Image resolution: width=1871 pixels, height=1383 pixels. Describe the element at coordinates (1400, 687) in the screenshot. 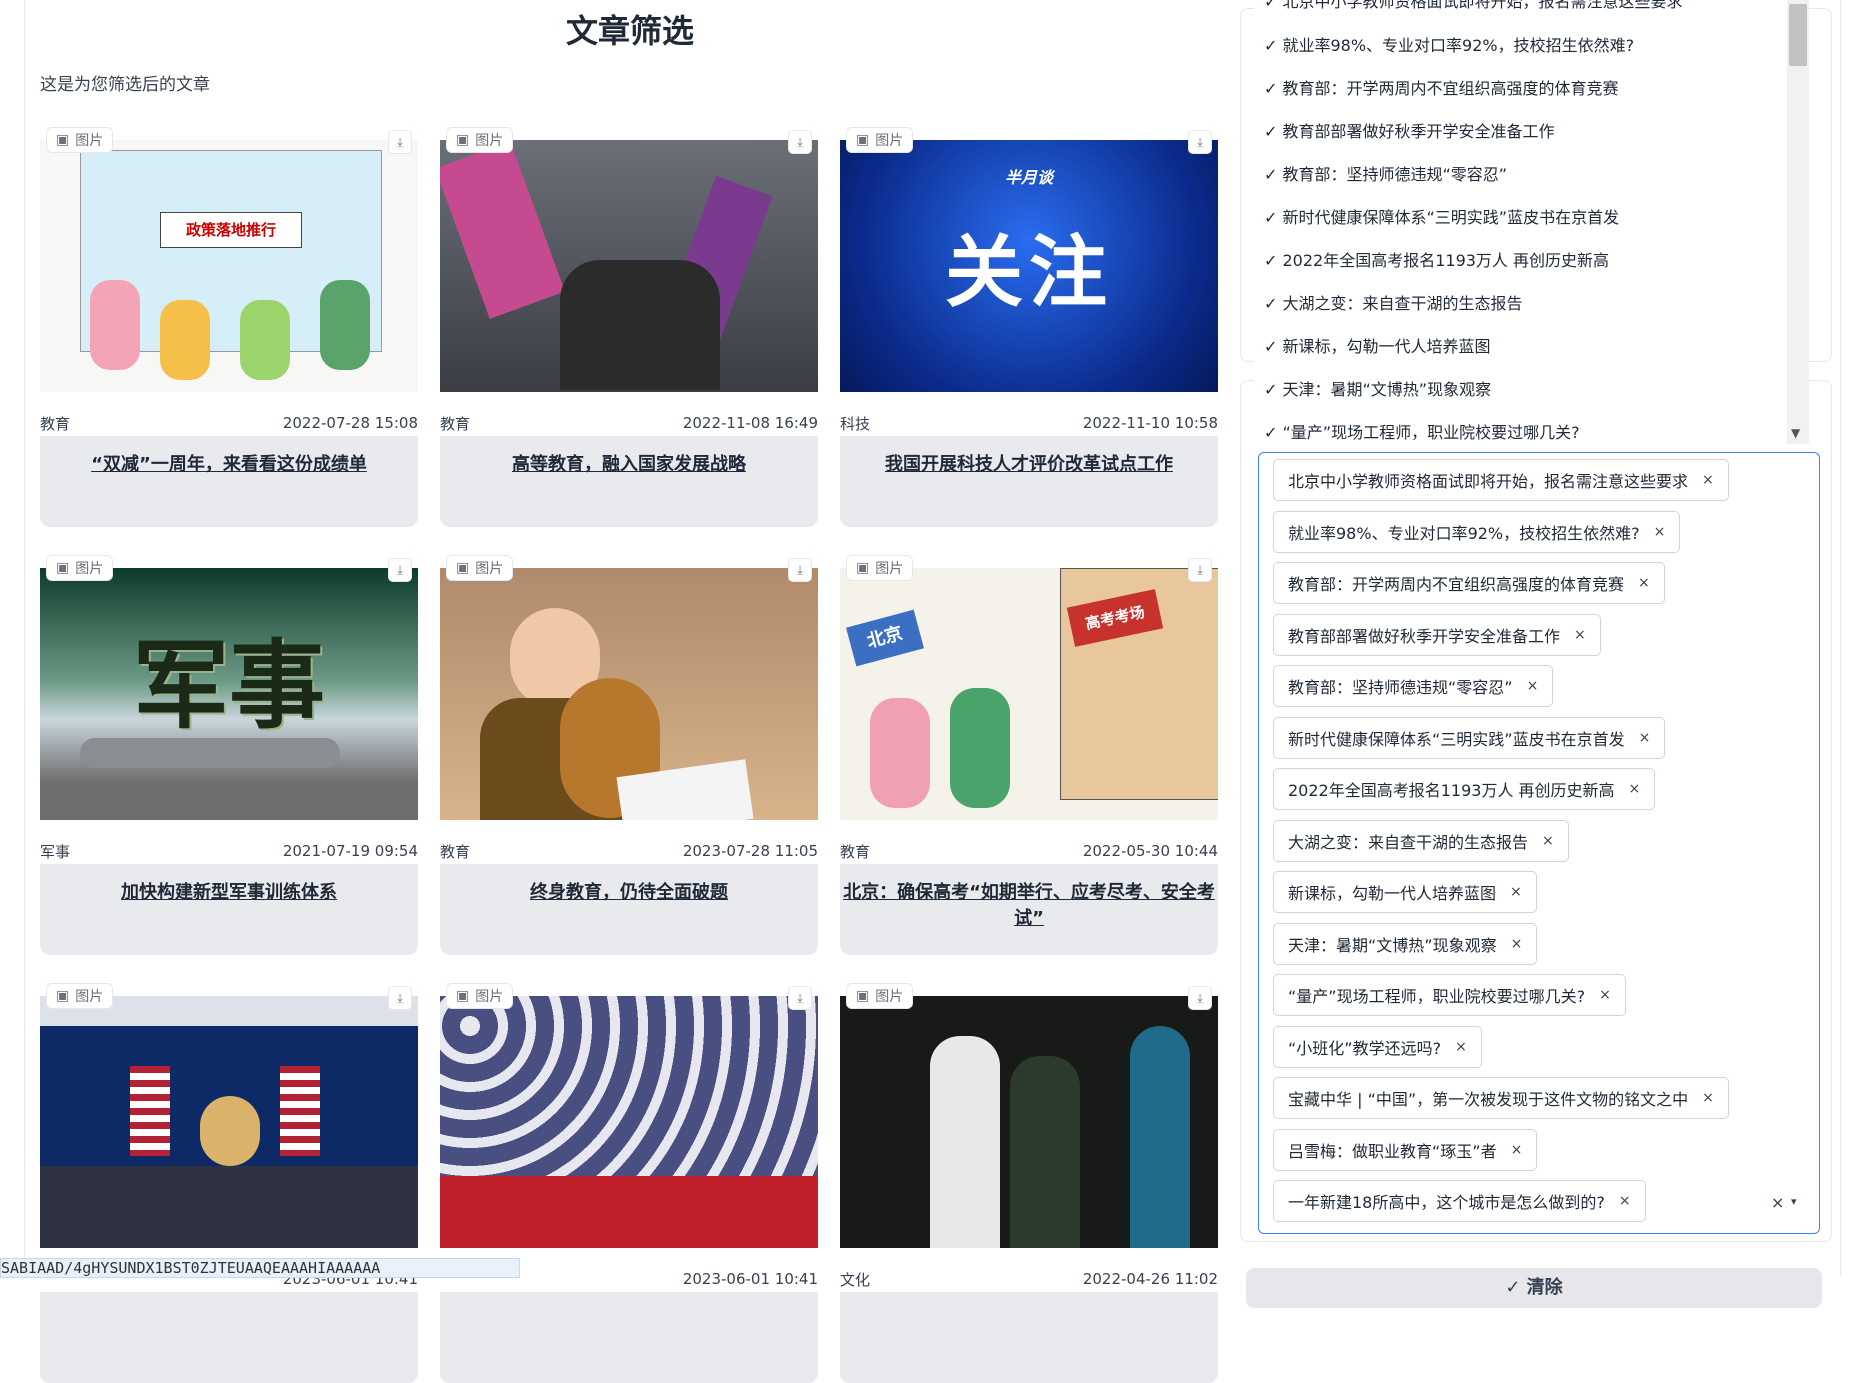

I see `tag-label: 教育部：坚持师德违规“零容忍”` at that location.